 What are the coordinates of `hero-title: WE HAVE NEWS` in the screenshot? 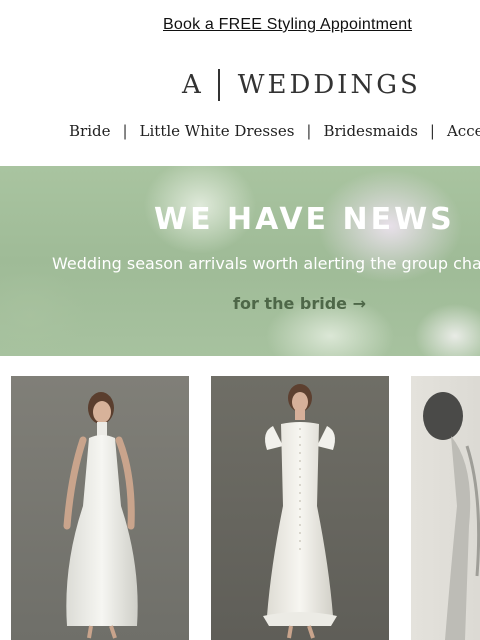 It's located at (304, 219).